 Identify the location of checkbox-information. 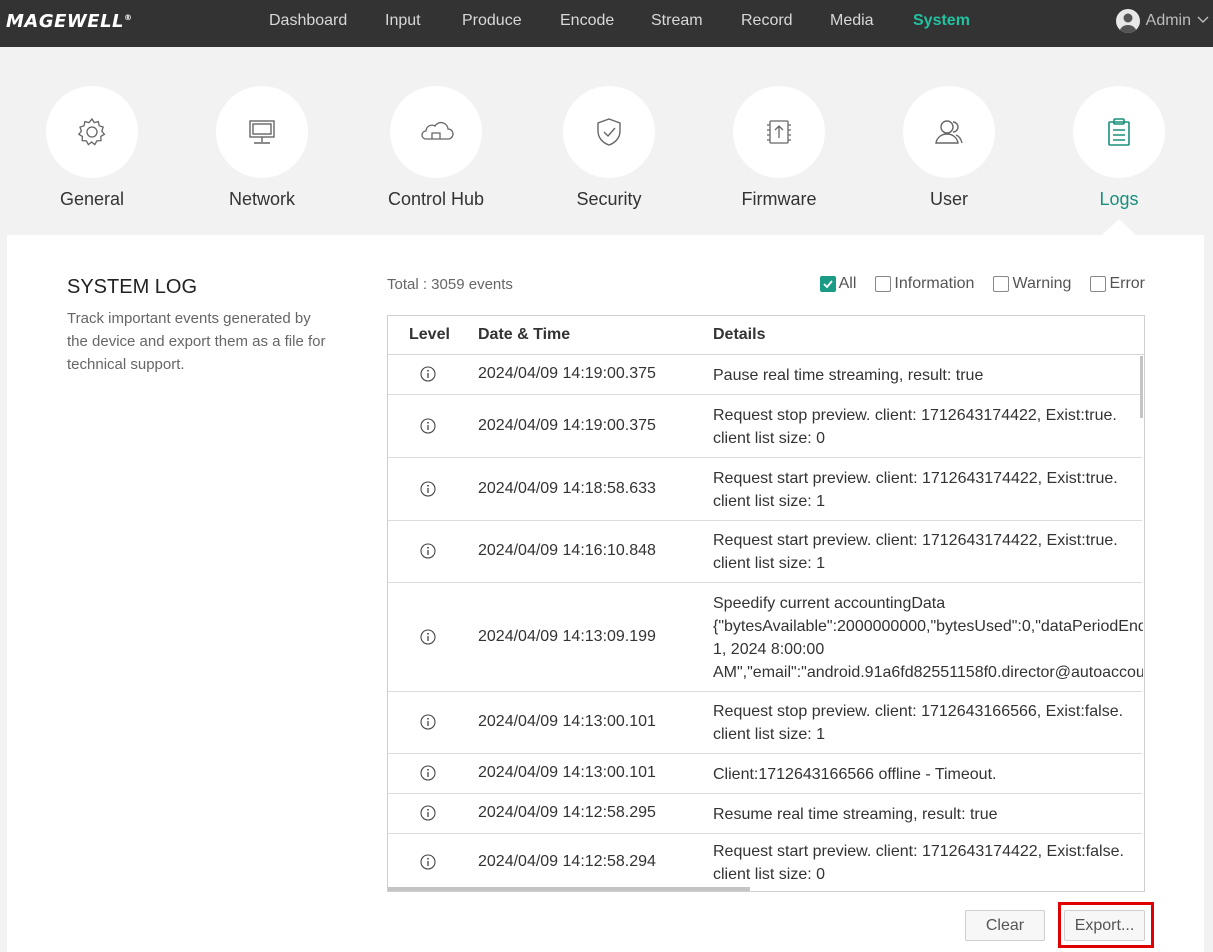
(883, 284).